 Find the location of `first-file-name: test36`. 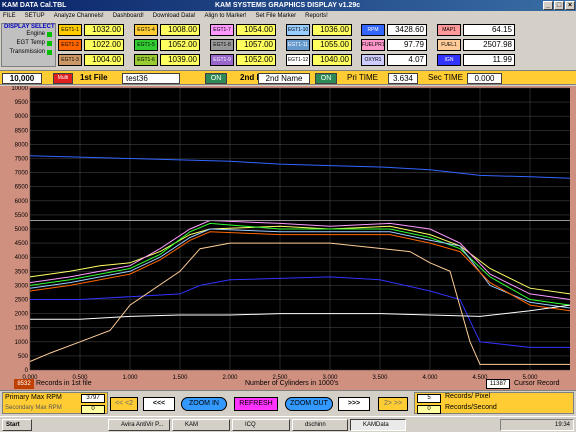

first-file-name: test36 is located at coordinates (151, 78).